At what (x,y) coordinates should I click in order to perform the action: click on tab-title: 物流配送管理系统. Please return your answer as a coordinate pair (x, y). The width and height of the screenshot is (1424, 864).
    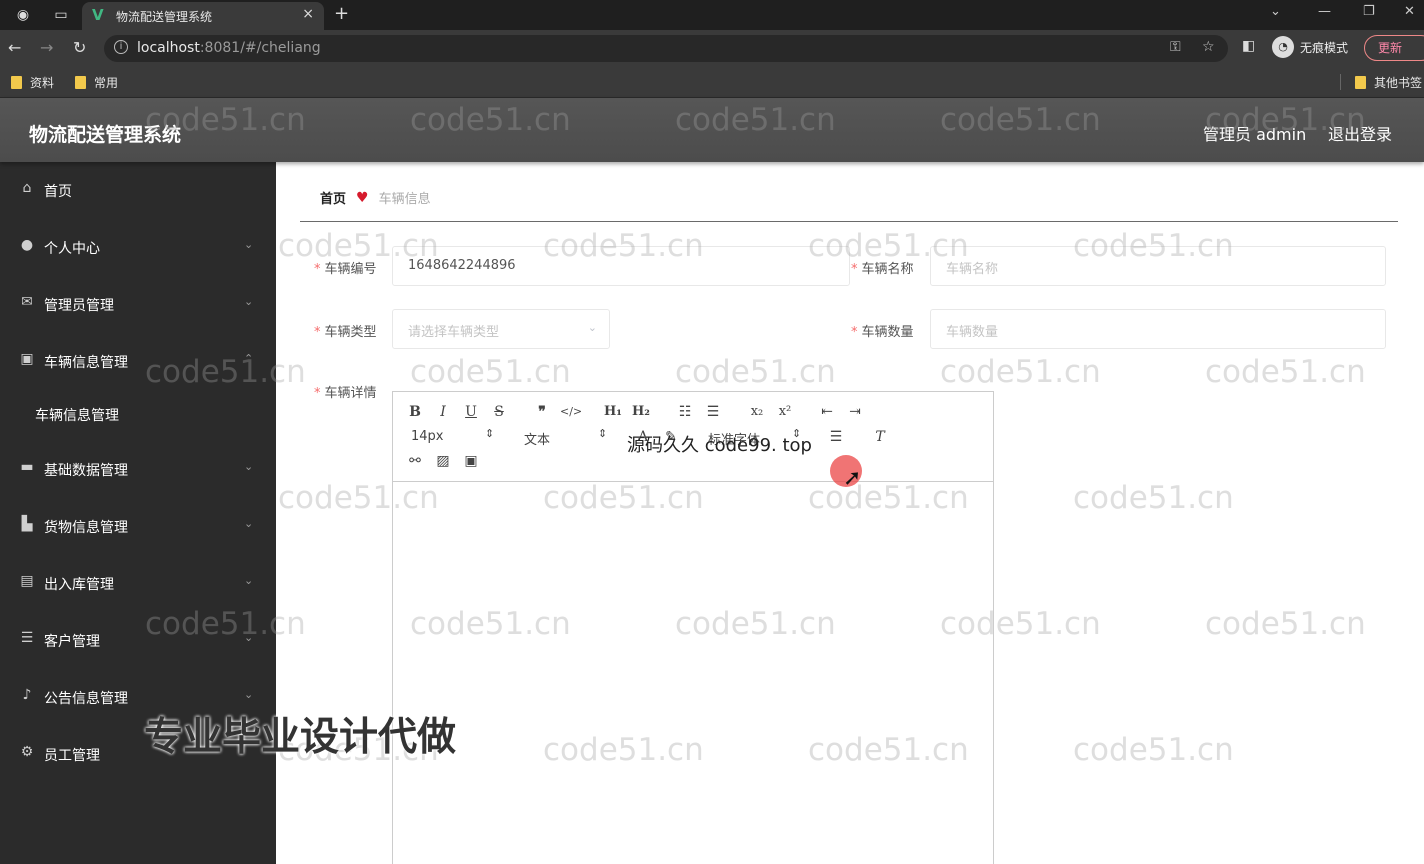
    Looking at the image, I should click on (164, 17).